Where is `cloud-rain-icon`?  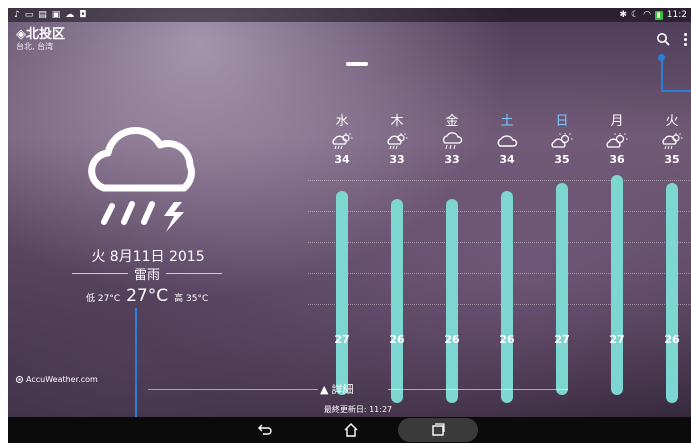 cloud-rain-icon is located at coordinates (452, 141).